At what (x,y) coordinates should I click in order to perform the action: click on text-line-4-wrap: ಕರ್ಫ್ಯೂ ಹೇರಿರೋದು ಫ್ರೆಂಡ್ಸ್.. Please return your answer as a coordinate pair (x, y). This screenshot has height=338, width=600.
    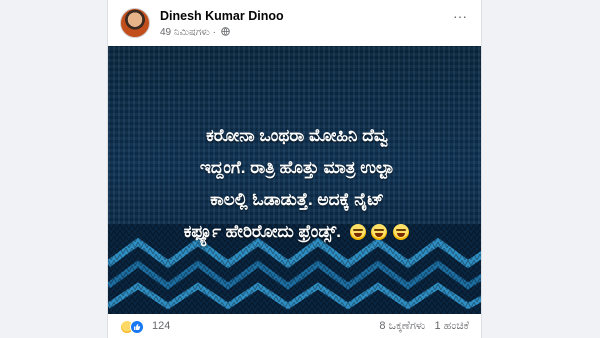
    Looking at the image, I should click on (297, 233).